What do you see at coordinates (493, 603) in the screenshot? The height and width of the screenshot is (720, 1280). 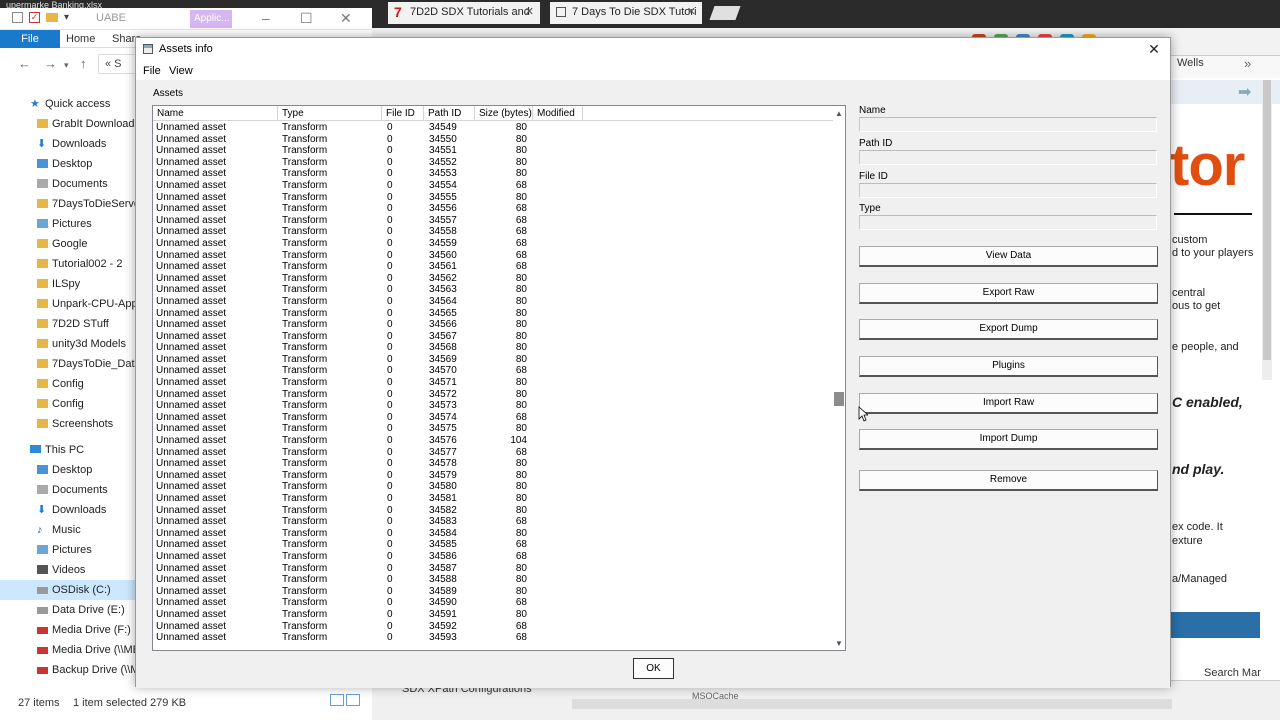 I see `table-row: Unnamed asset Transform 0 34590 68` at bounding box center [493, 603].